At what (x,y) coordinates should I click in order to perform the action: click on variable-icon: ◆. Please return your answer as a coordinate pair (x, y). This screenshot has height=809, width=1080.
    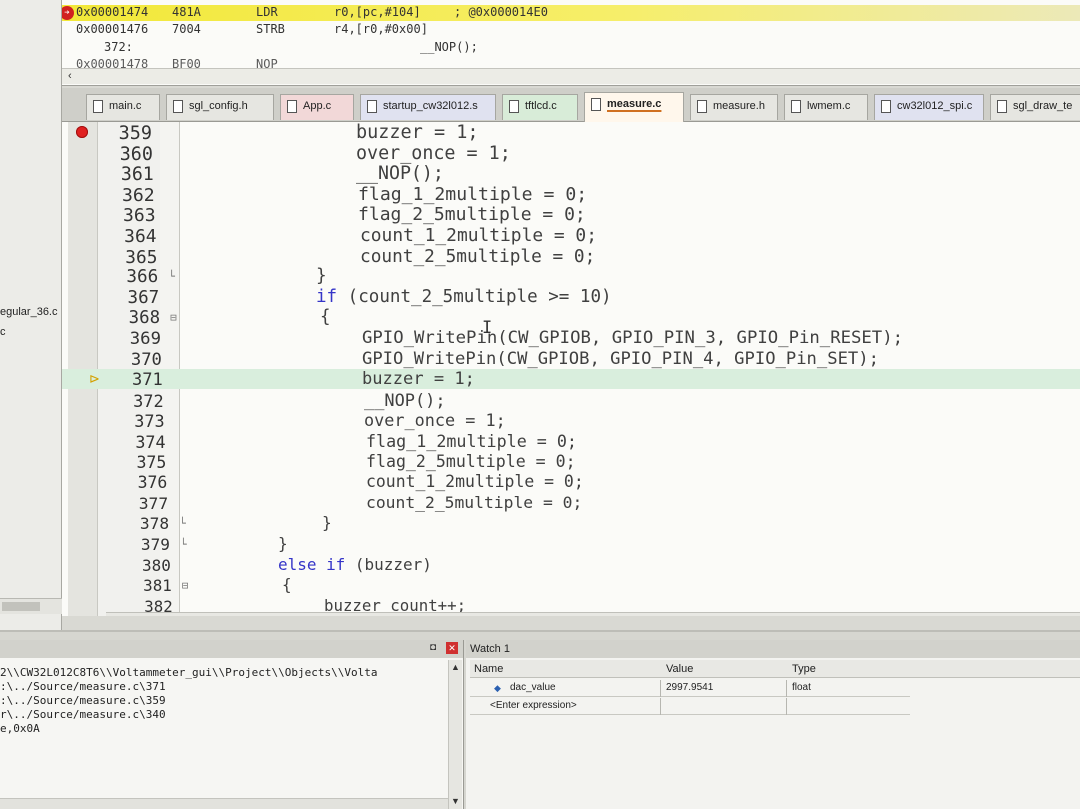
    Looking at the image, I should click on (497, 688).